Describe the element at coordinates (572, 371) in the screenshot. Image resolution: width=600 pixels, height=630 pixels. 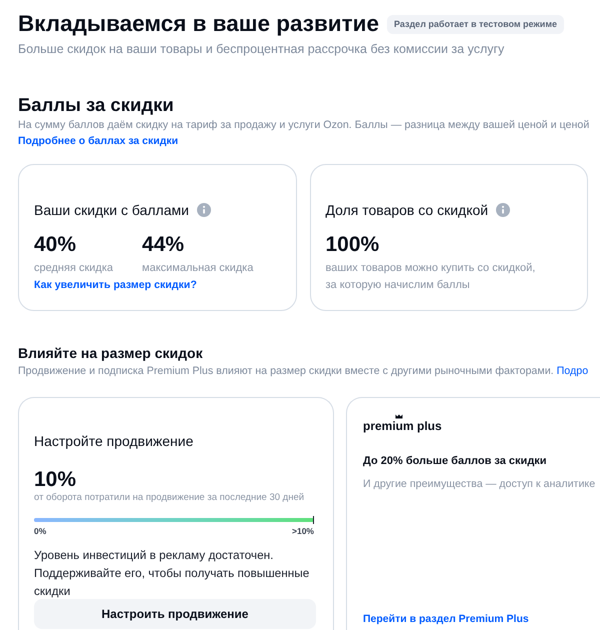
I see `more-link: Подро` at that location.